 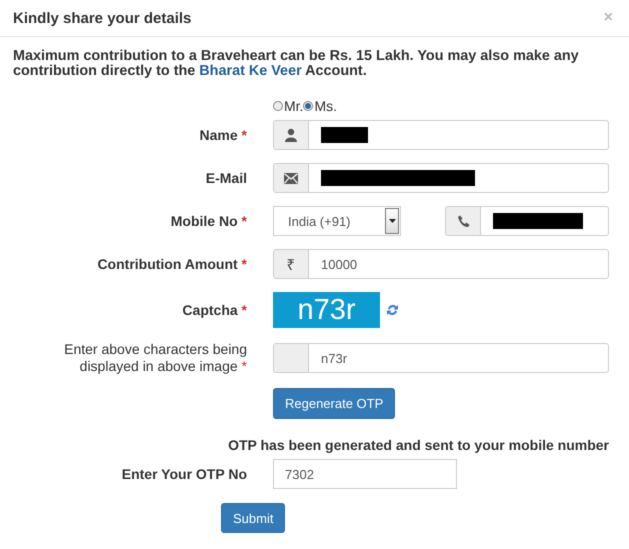 I want to click on name-field, so click(x=441, y=135).